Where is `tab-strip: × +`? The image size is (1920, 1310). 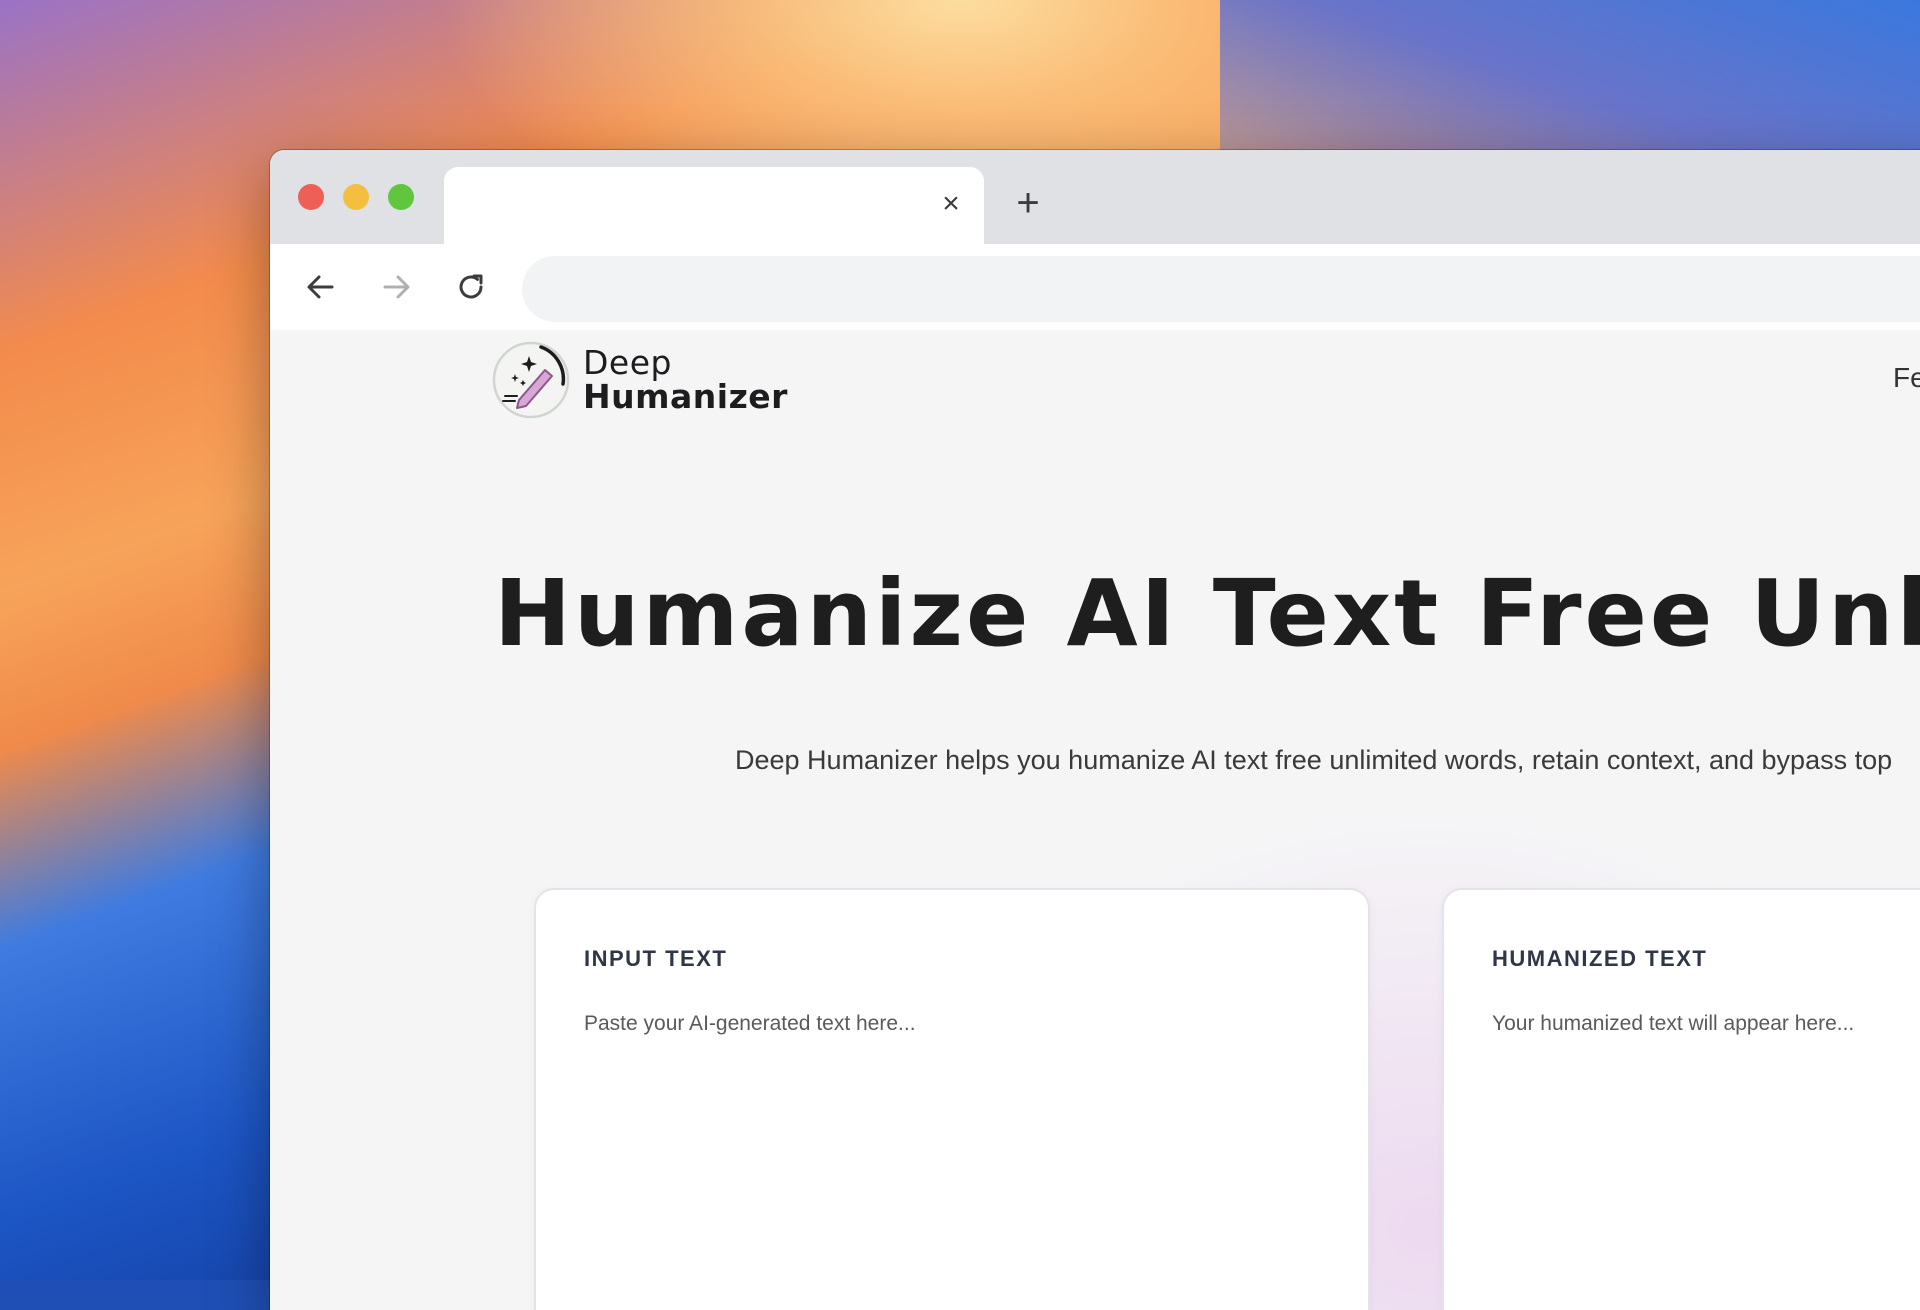
tab-strip: × + is located at coordinates (1095, 197).